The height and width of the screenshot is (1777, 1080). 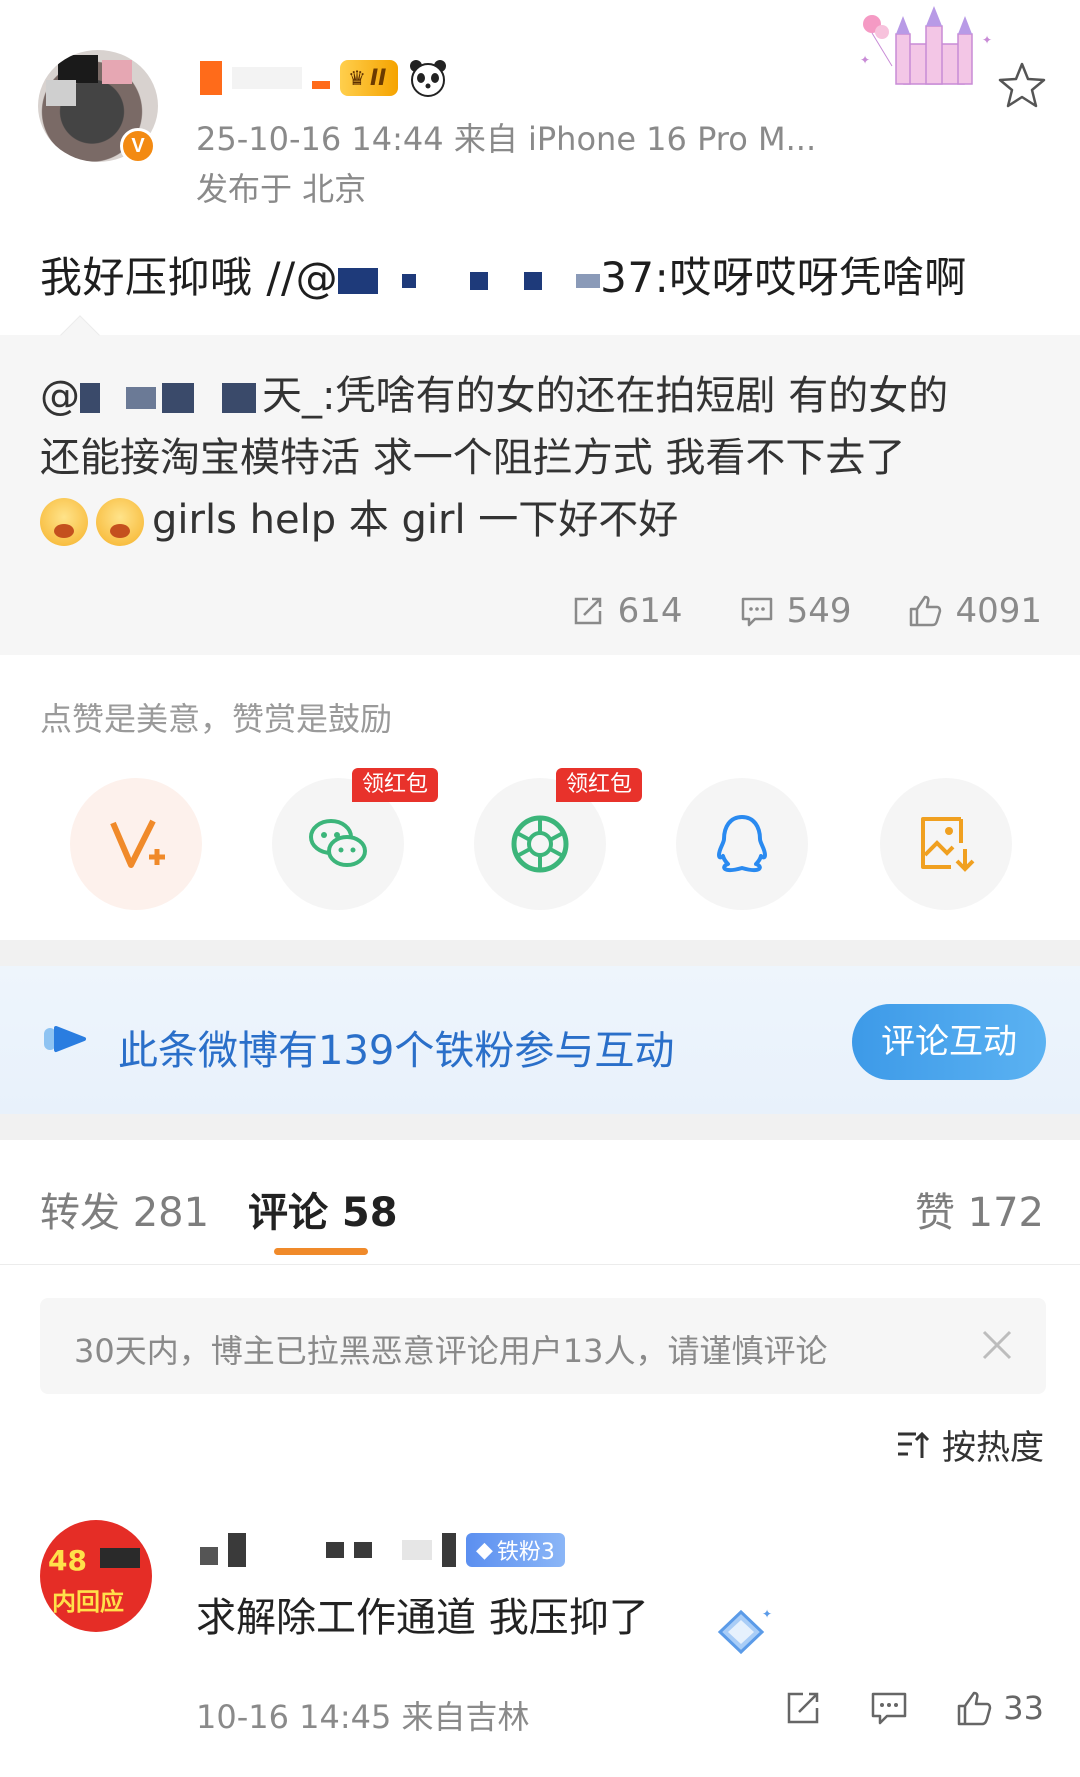 What do you see at coordinates (993, 1448) in the screenshot?
I see `sort-label: 按热度` at bounding box center [993, 1448].